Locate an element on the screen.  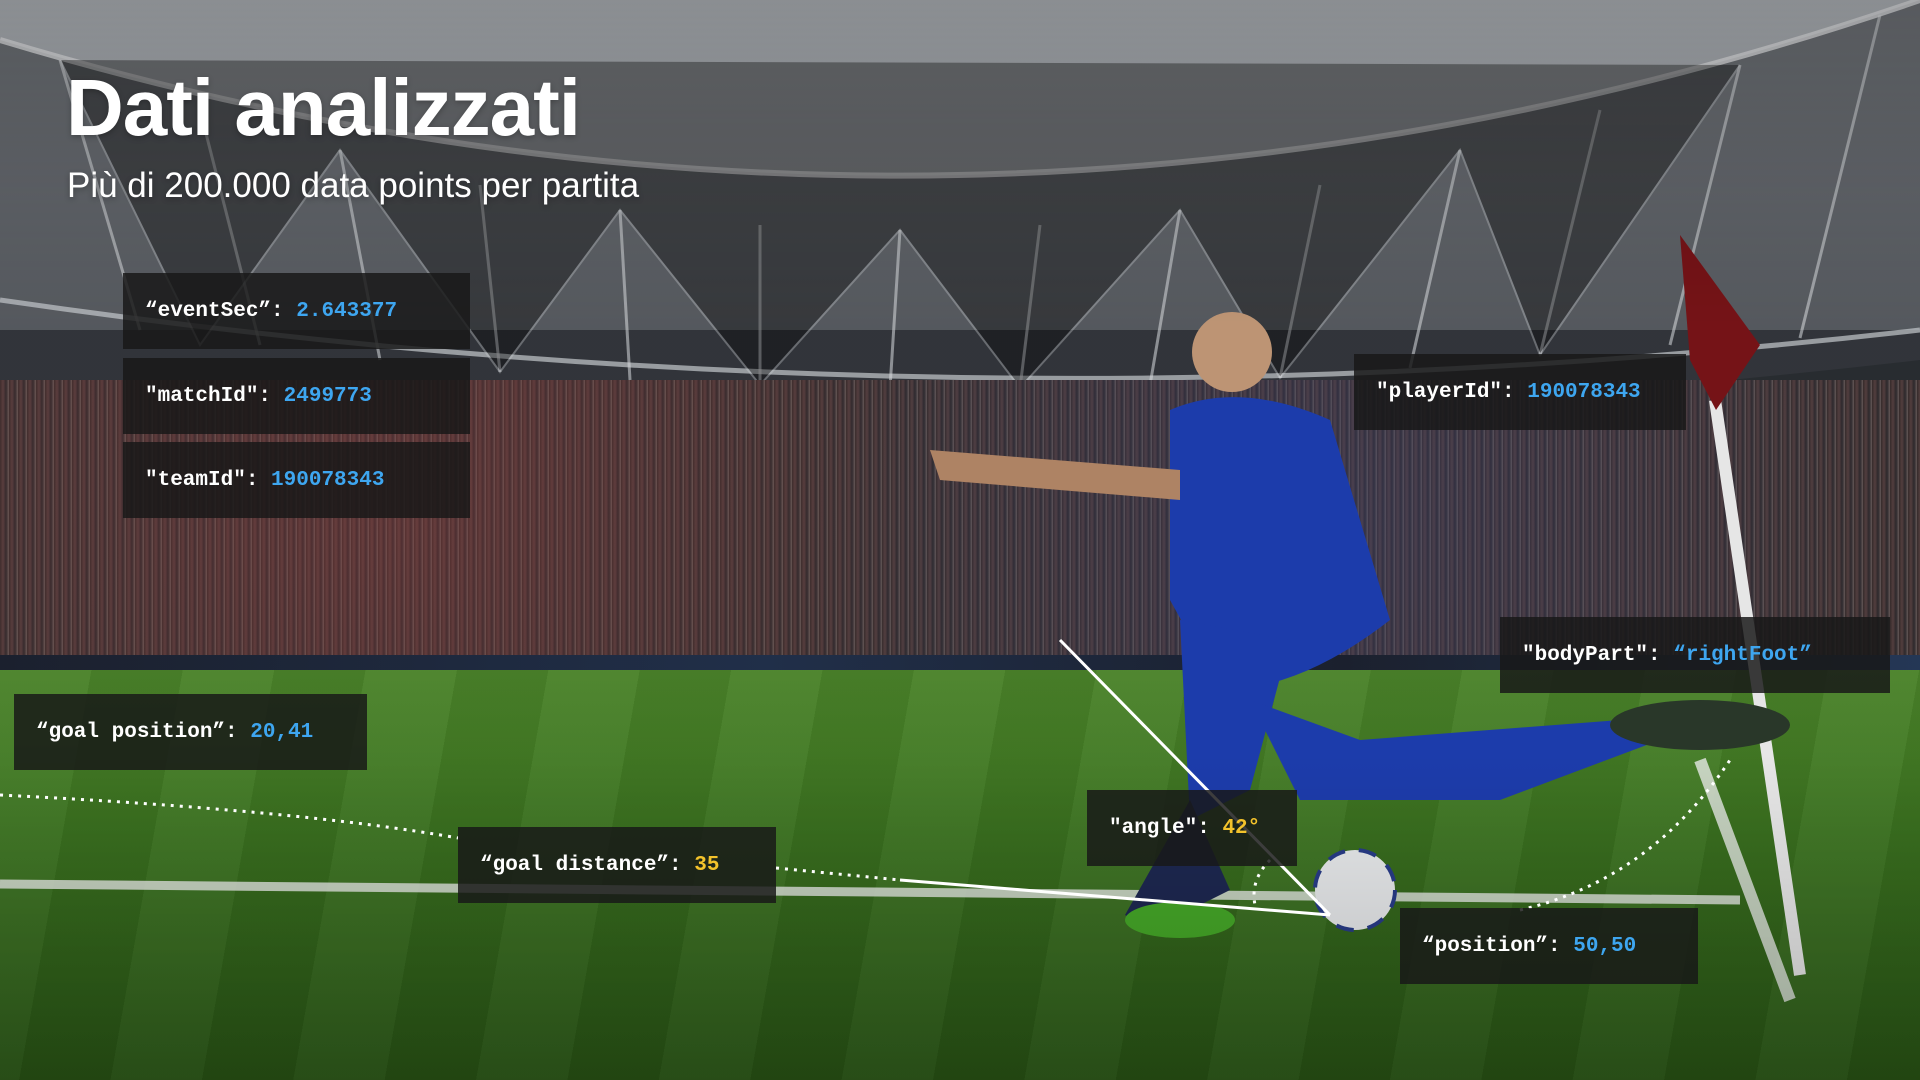
data-label-event-sec: “eventSec”: 2.643377 is located at coordinates (296, 311).